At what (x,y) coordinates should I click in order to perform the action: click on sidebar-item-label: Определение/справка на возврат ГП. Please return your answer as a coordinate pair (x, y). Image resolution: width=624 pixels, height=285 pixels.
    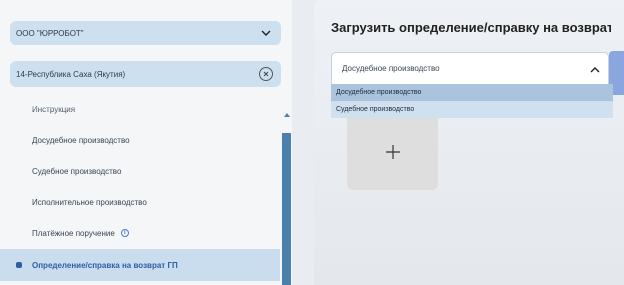
    Looking at the image, I should click on (105, 265).